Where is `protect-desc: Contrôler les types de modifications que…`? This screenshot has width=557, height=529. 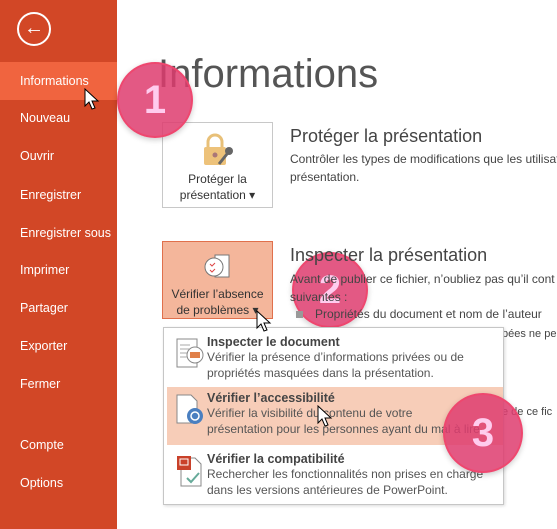 protect-desc: Contrôler les types de modifications que… is located at coordinates (423, 159).